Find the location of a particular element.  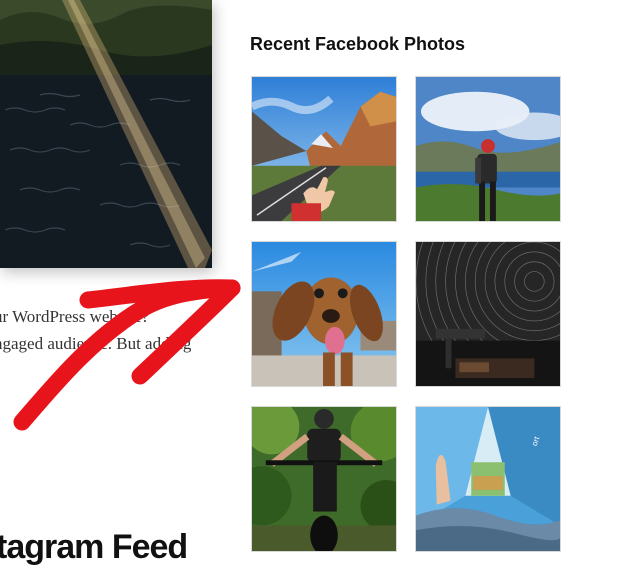

star-trails-image is located at coordinates (488, 314).